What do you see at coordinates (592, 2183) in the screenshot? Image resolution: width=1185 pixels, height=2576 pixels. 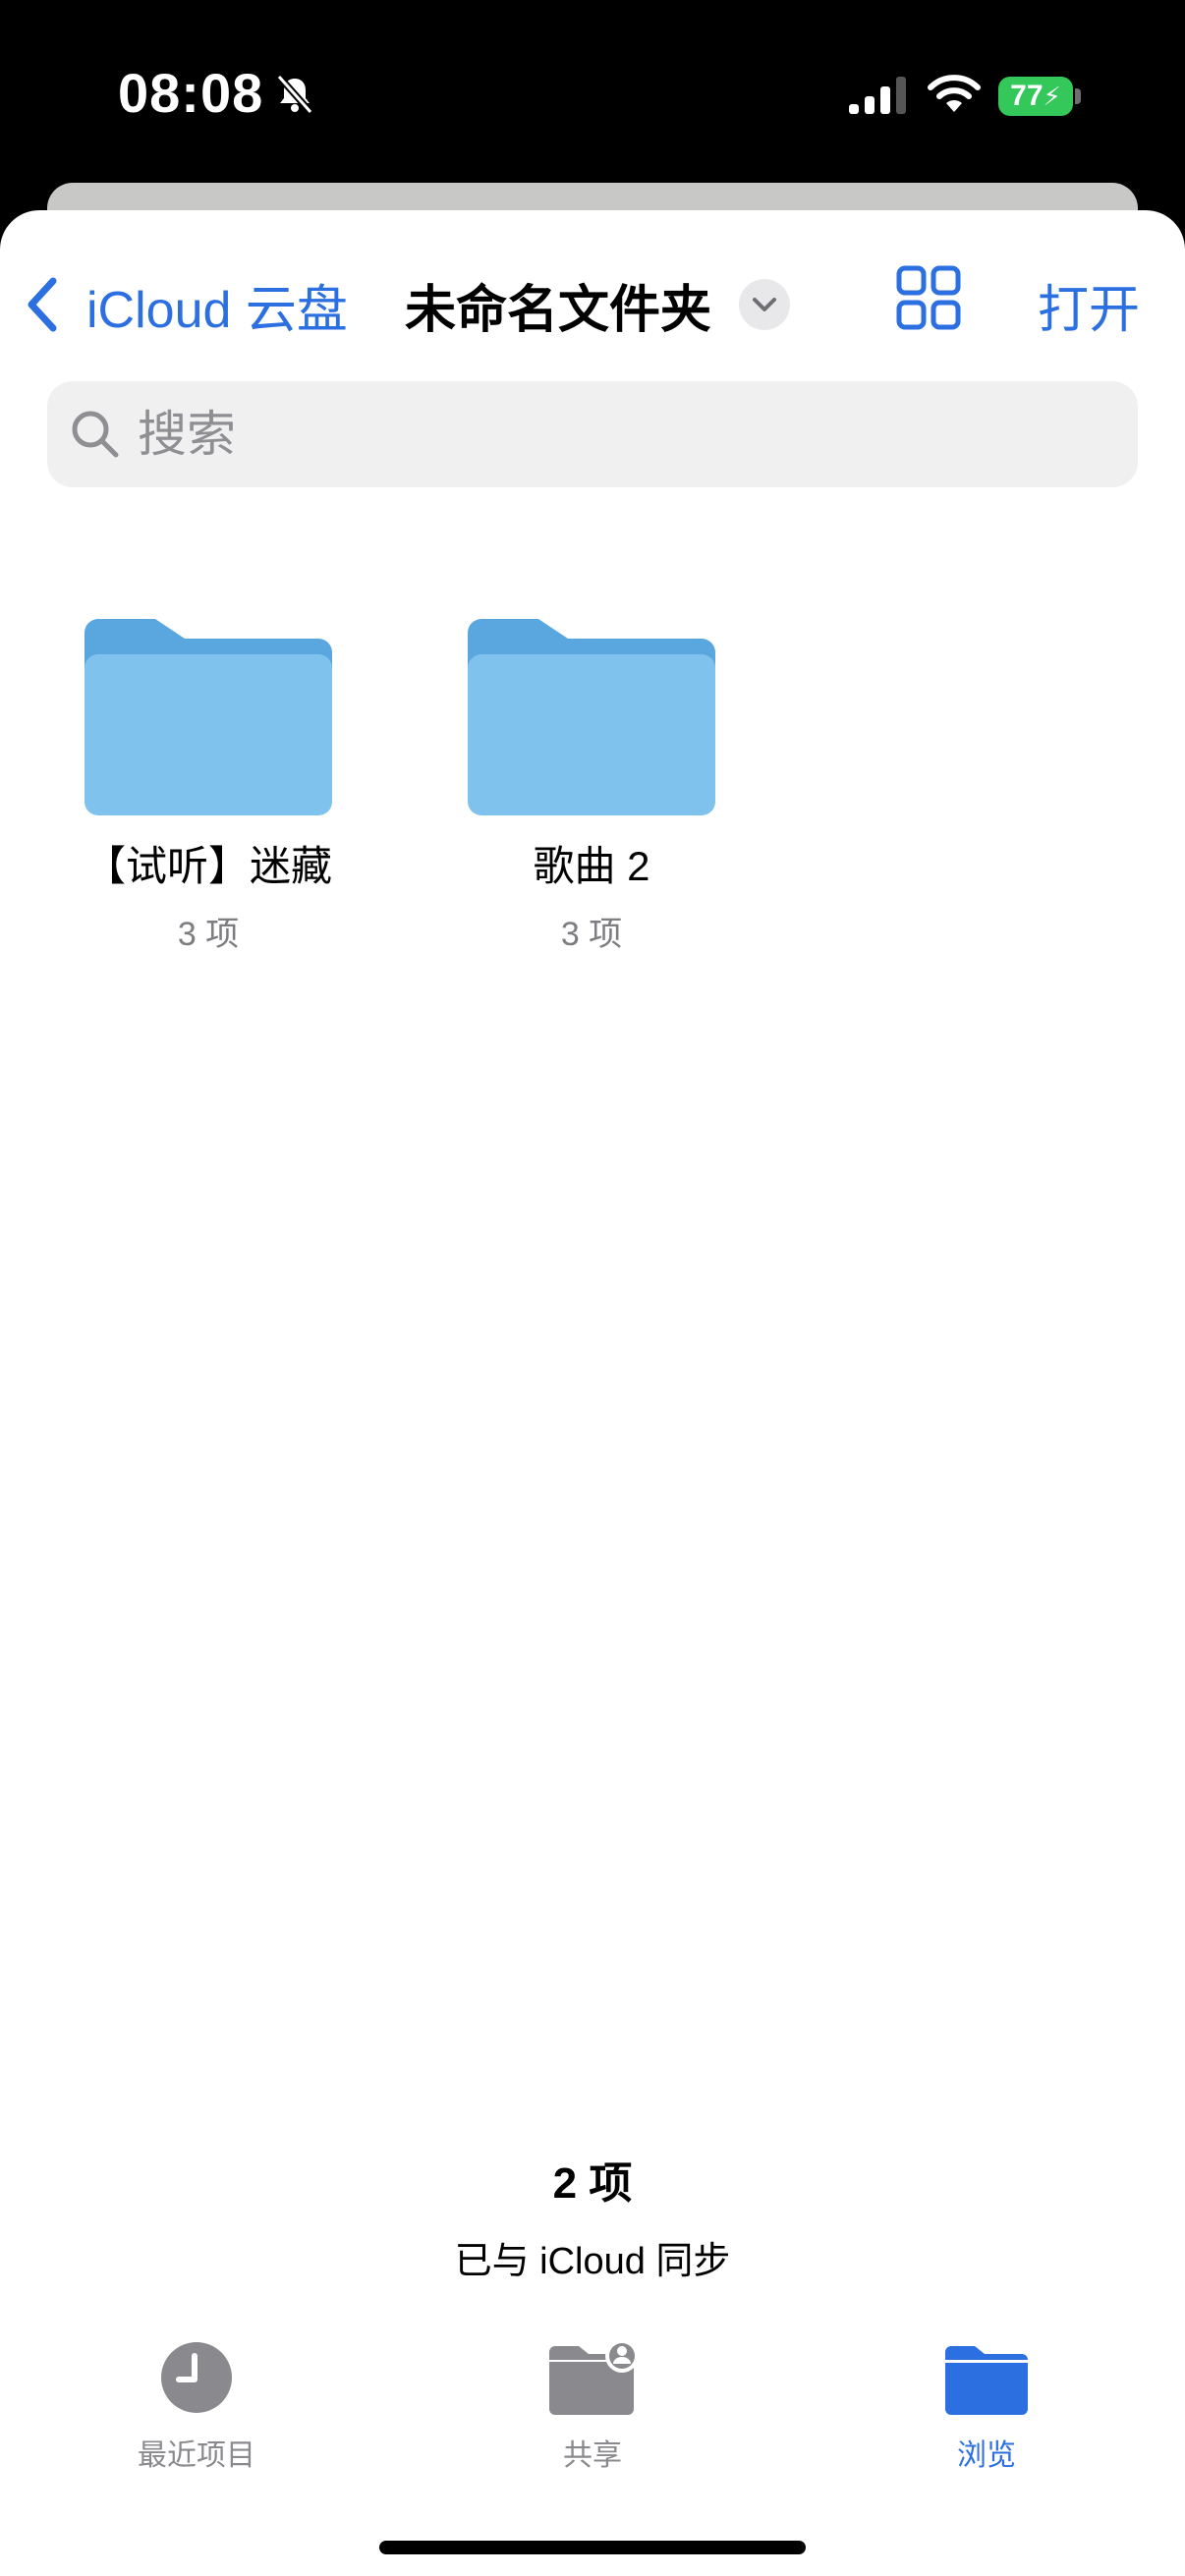 I see `item-count-label: 2 项` at bounding box center [592, 2183].